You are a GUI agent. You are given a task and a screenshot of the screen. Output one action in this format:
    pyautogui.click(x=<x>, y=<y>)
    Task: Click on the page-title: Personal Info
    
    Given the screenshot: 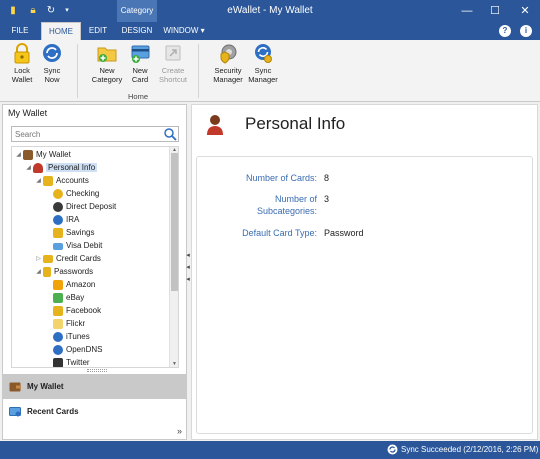 What is the action you would take?
    pyautogui.click(x=295, y=123)
    